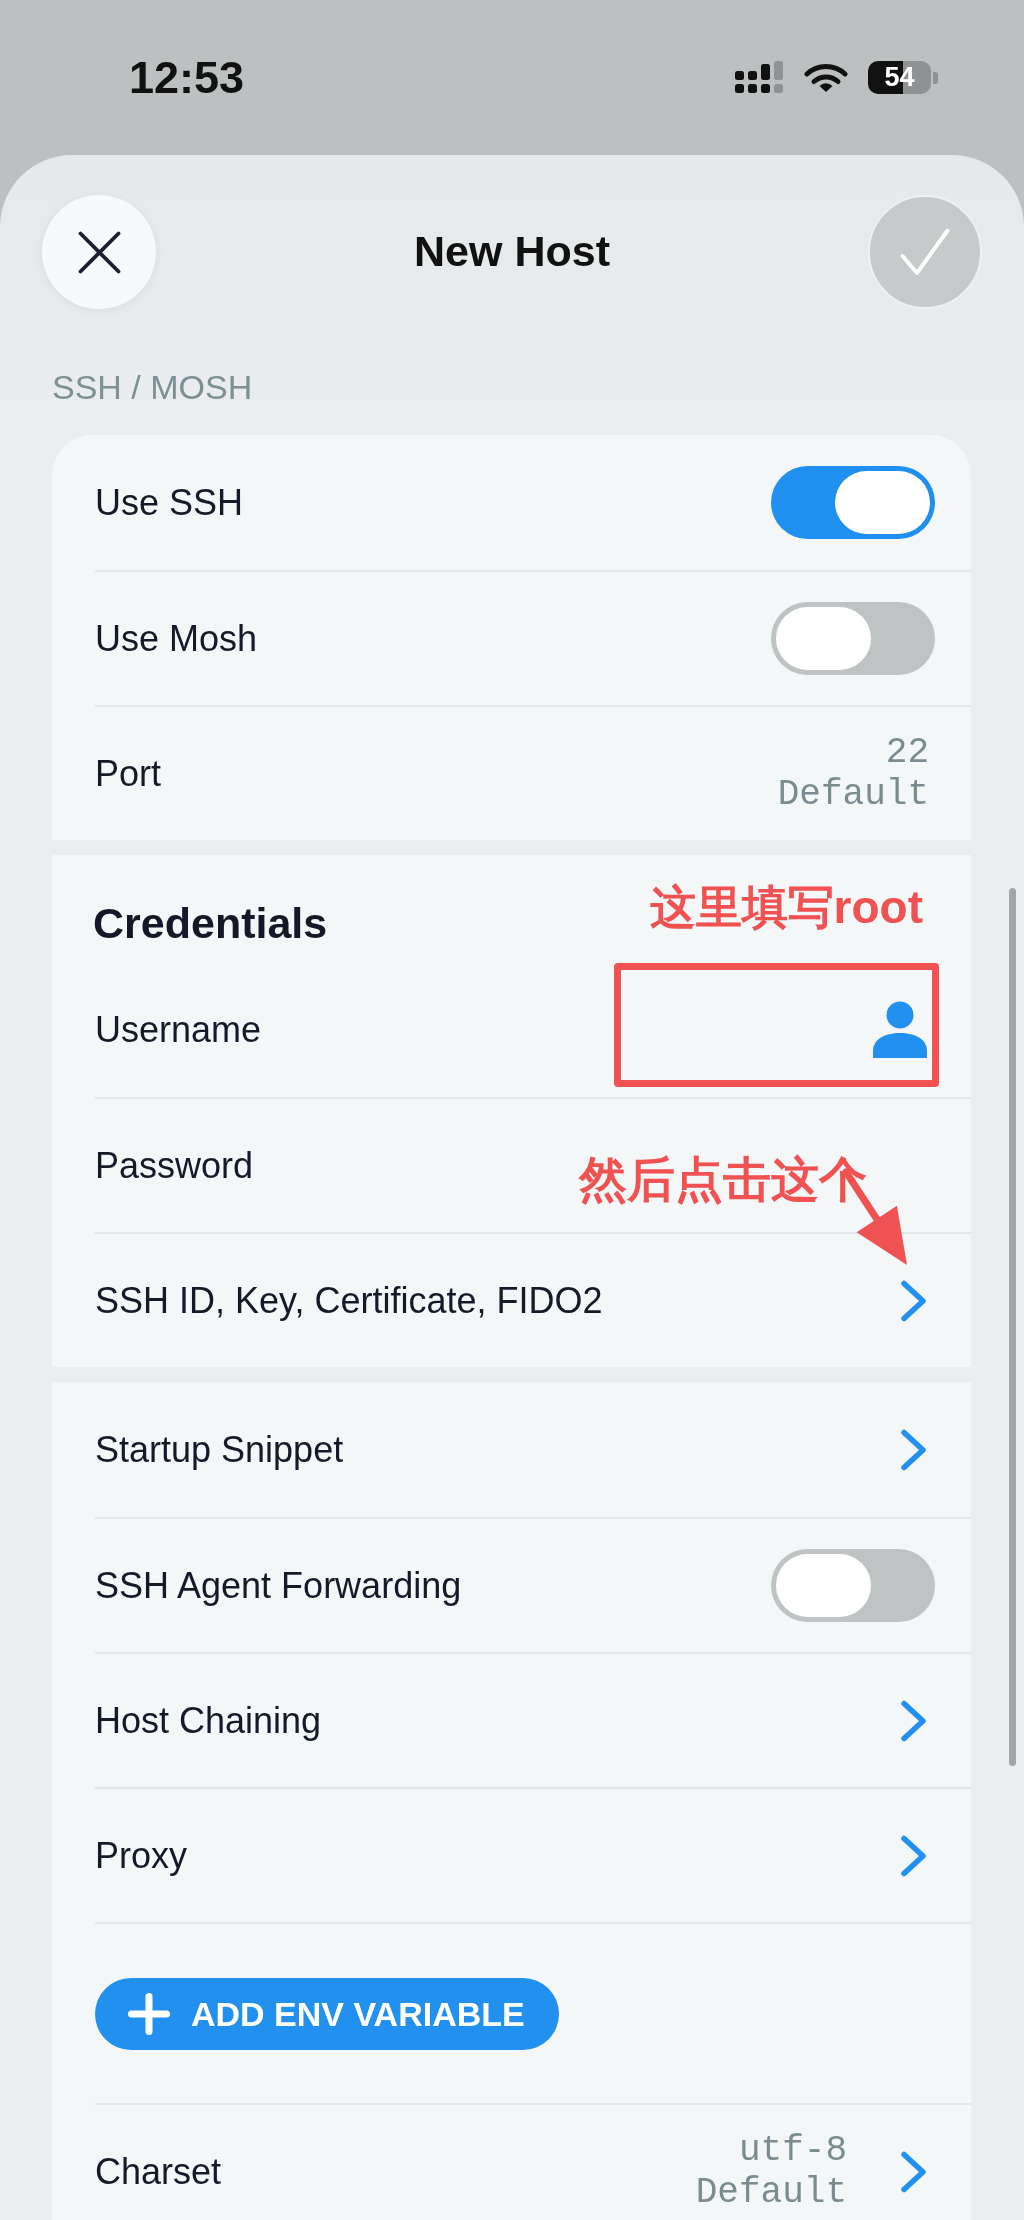 Image resolution: width=1024 pixels, height=2220 pixels. What do you see at coordinates (141, 1855) in the screenshot?
I see `row-label: Proxy` at bounding box center [141, 1855].